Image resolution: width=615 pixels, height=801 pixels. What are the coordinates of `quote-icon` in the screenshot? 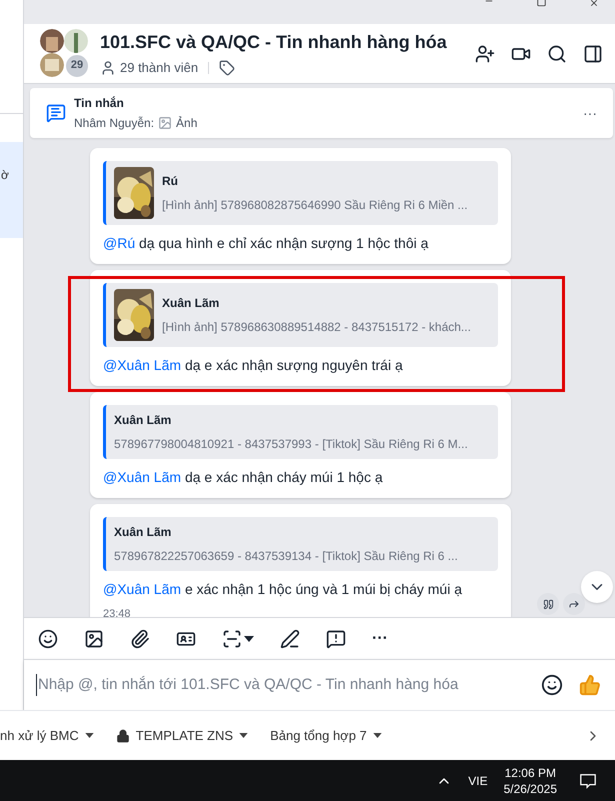 It's located at (548, 604).